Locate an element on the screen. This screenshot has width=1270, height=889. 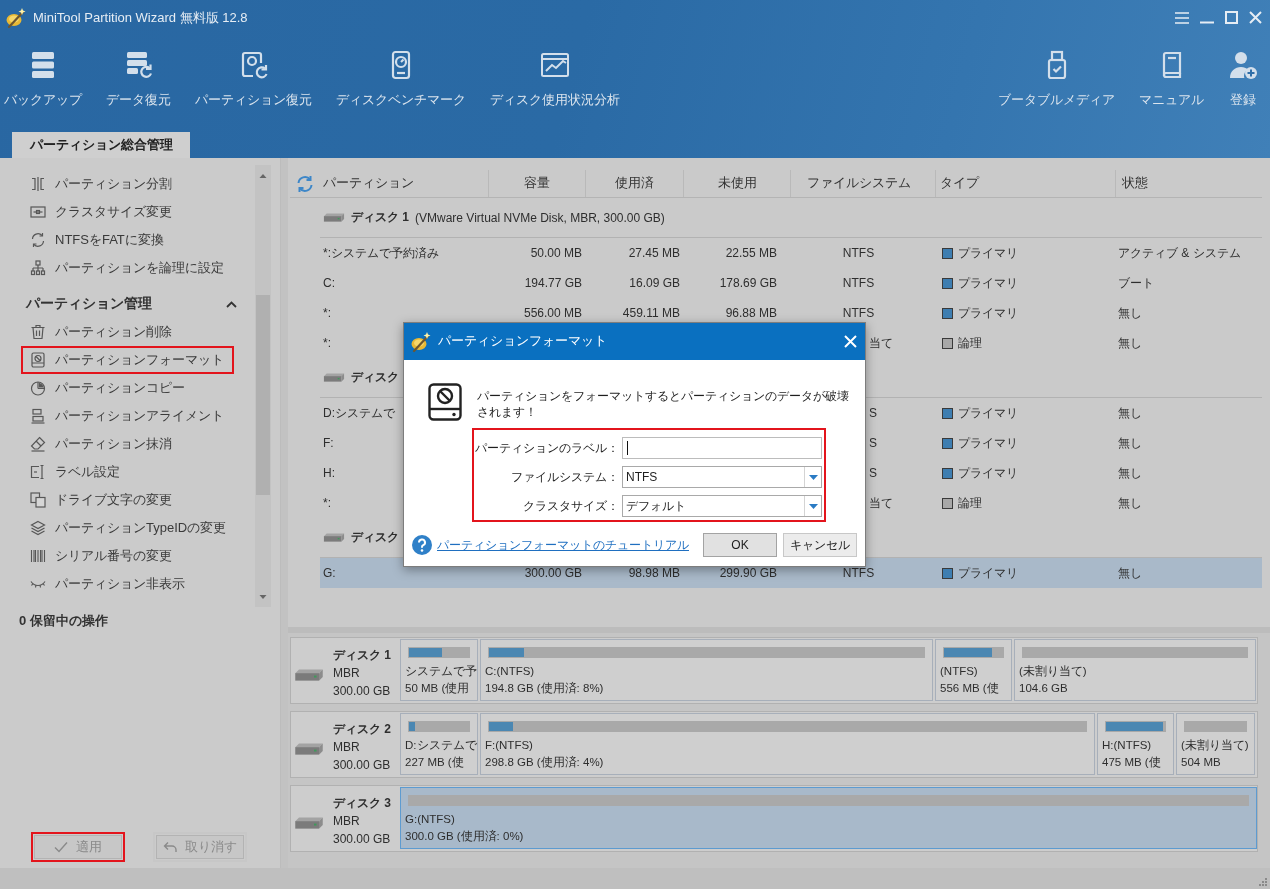
table-cell: F: is located at coordinates (328, 443).